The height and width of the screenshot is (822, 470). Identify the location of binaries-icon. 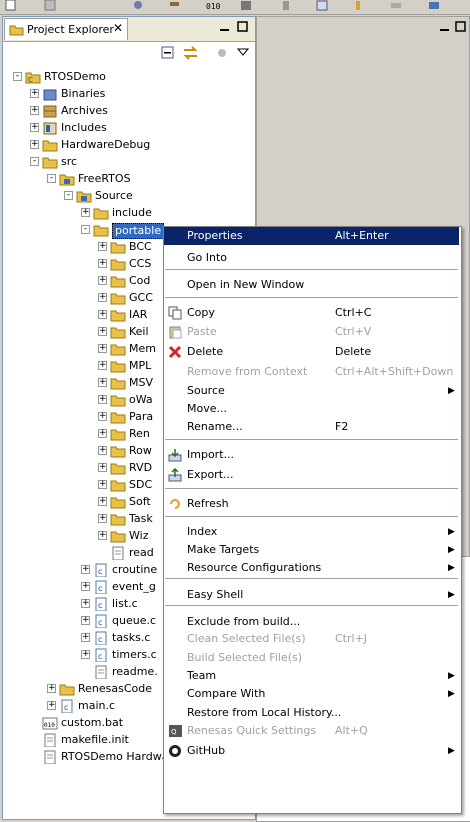
(50, 95).